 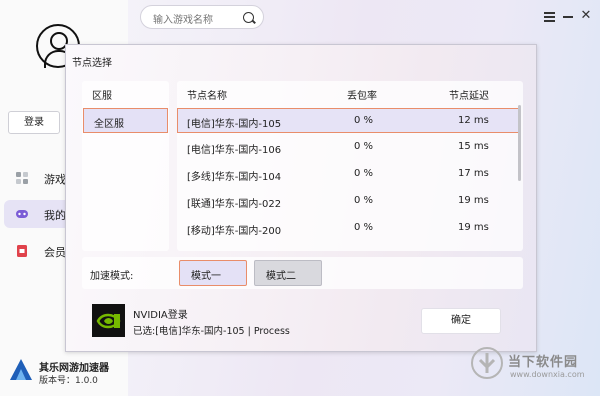 What do you see at coordinates (473, 120) in the screenshot?
I see `node-delay: 12 ms` at bounding box center [473, 120].